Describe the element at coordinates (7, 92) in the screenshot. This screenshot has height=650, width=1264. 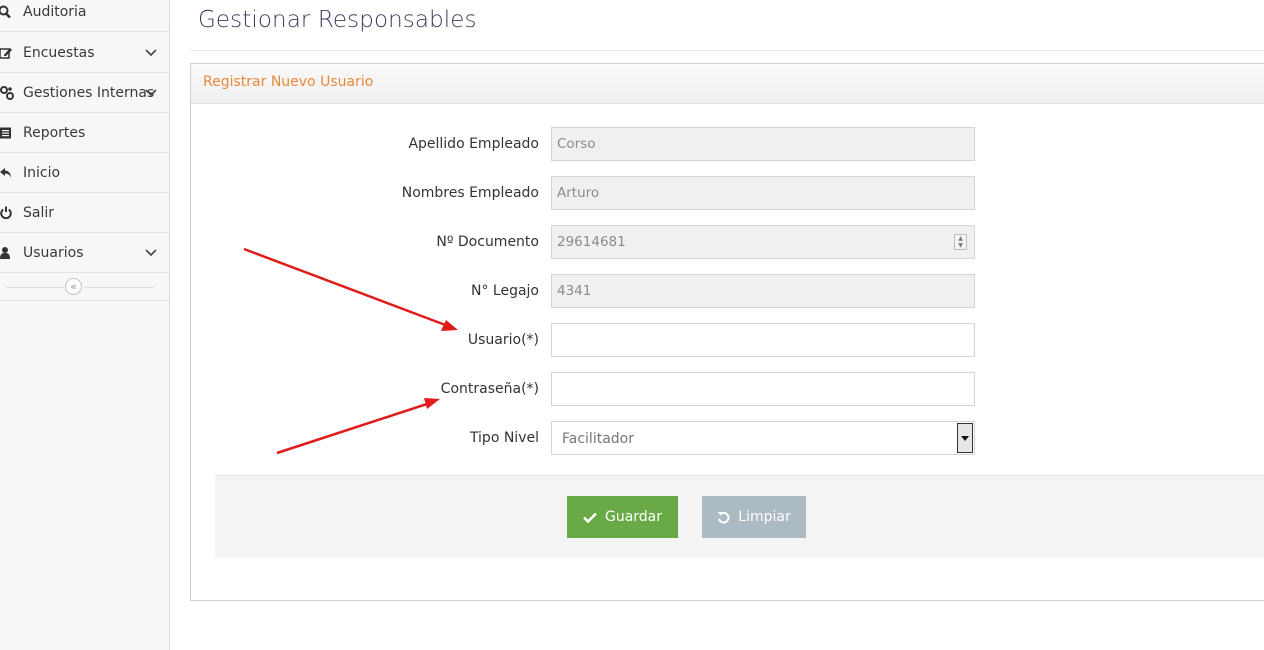
I see `cogs-icon` at that location.